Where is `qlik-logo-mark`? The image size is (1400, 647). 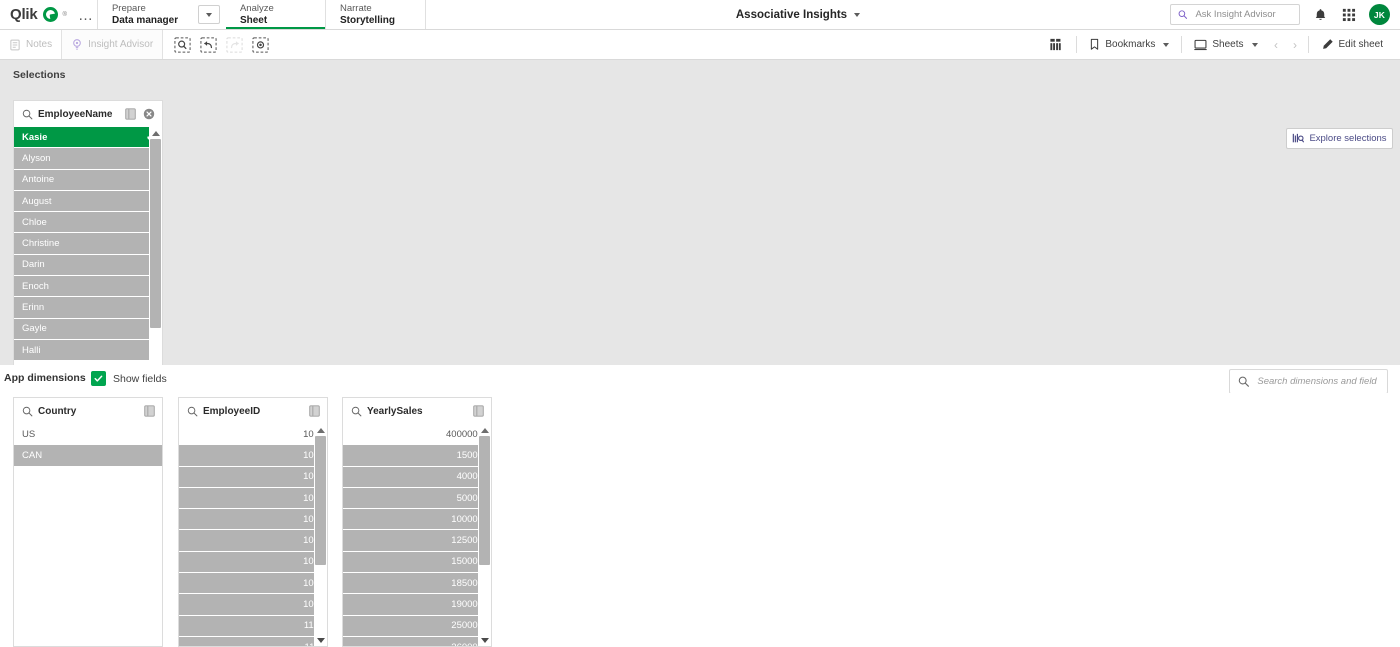
qlik-logo-mark is located at coordinates (50, 14).